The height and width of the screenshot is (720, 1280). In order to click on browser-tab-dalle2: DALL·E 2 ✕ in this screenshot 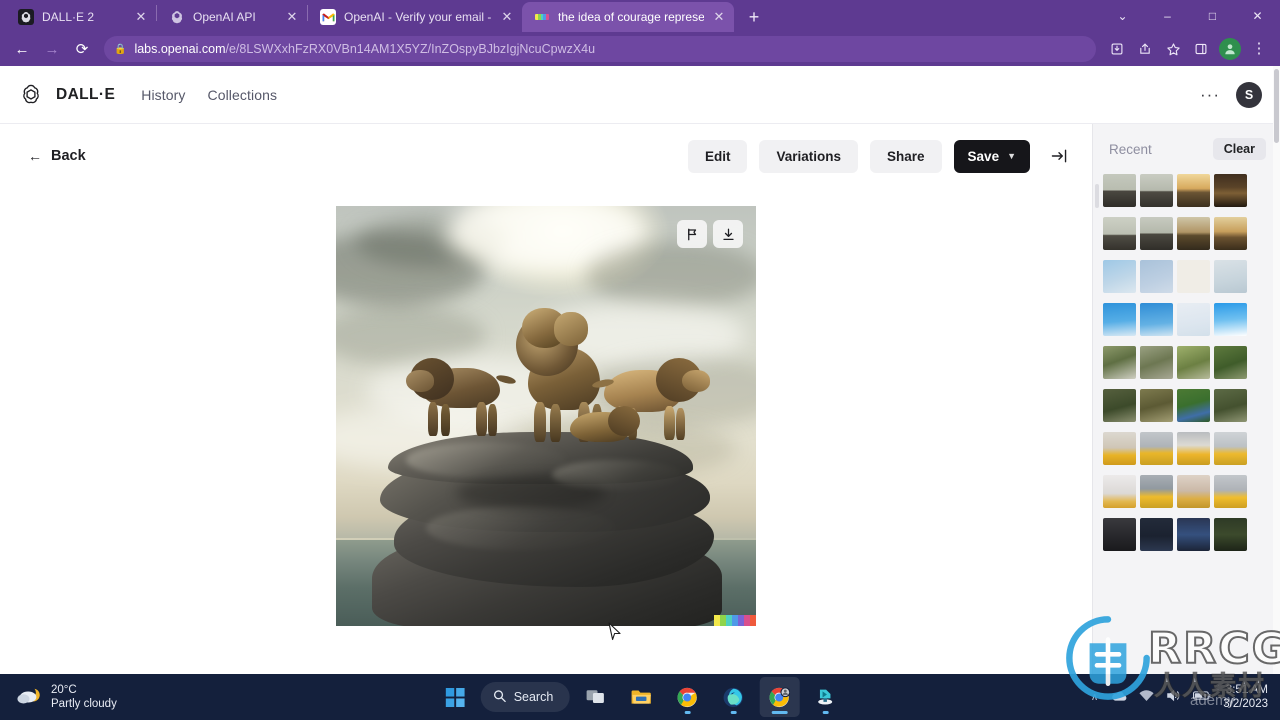, I will do `click(81, 17)`.